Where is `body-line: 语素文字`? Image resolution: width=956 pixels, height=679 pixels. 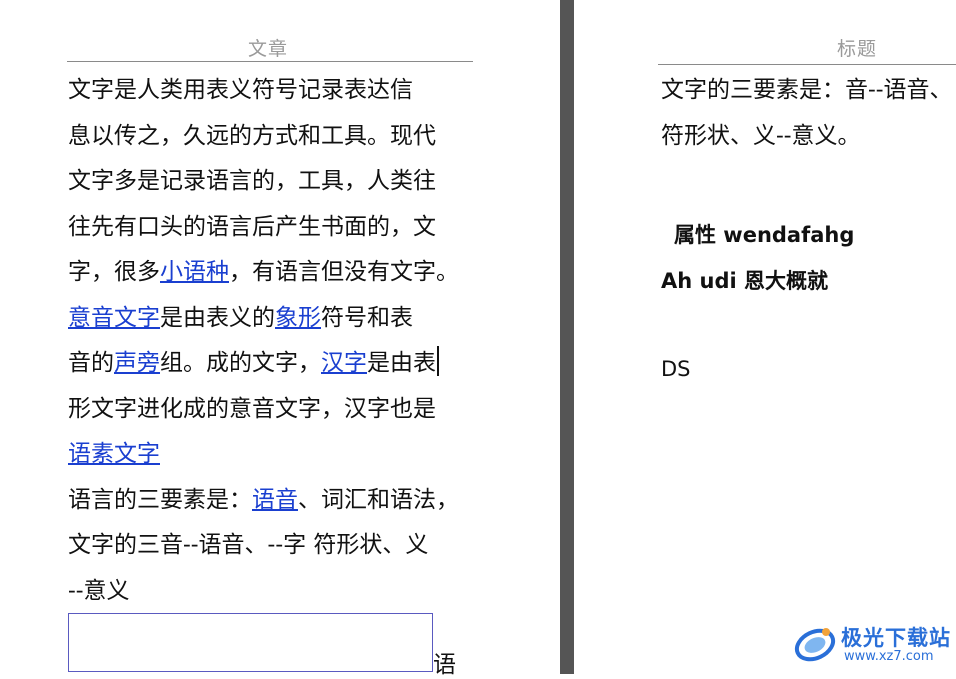 body-line: 语素文字 is located at coordinates (269, 455).